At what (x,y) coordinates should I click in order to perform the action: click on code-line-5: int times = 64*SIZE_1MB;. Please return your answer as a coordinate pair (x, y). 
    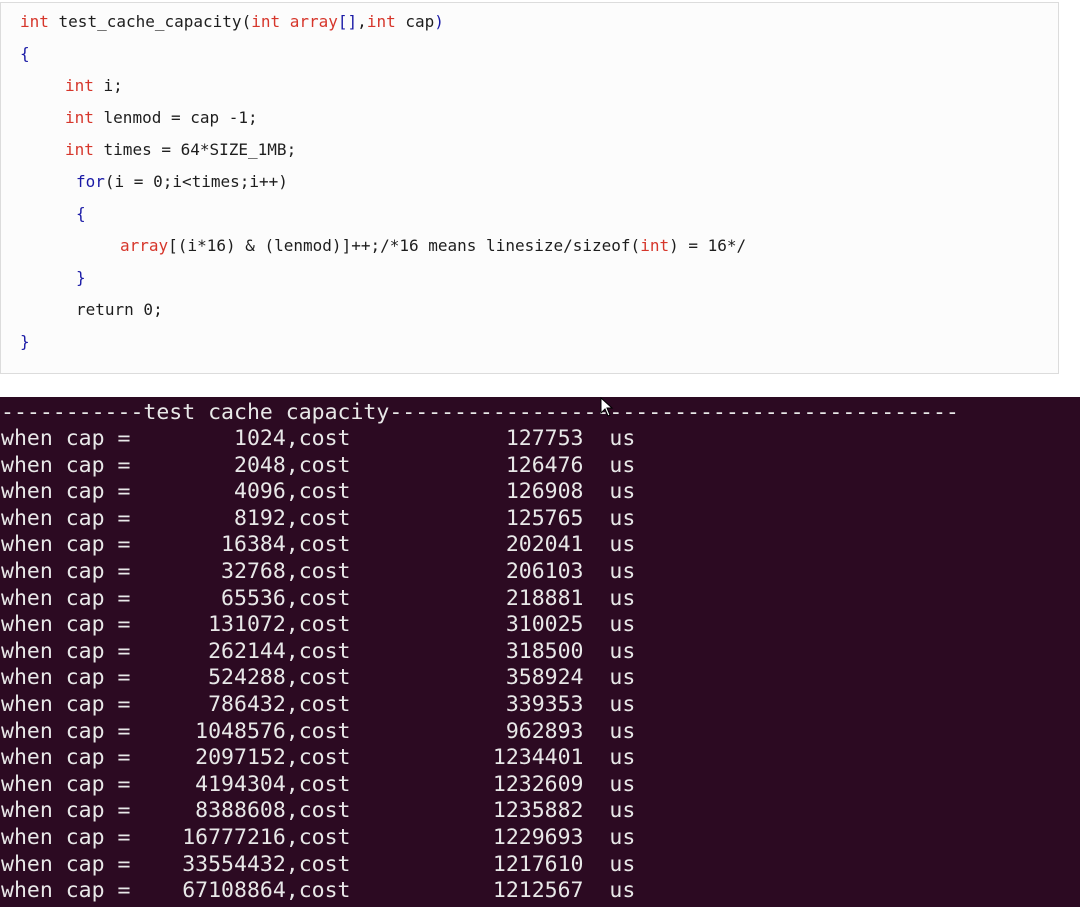
    Looking at the image, I should click on (180, 150).